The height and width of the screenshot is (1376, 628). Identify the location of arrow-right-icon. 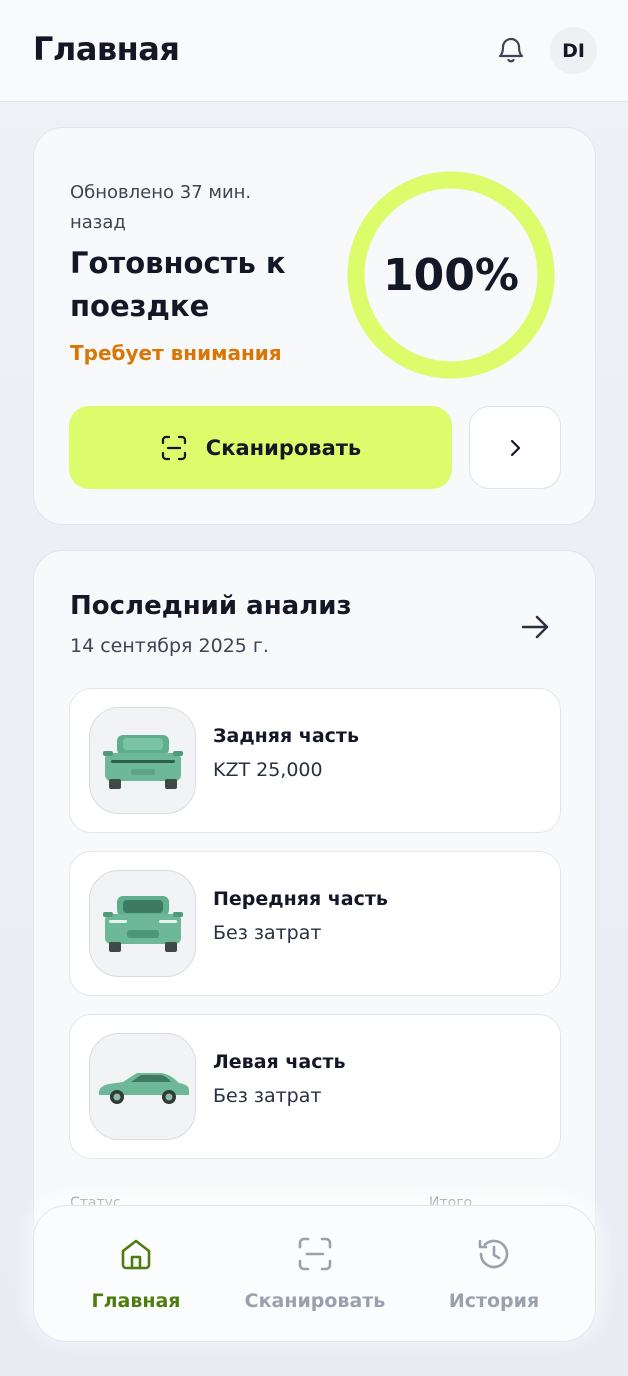
(535, 627).